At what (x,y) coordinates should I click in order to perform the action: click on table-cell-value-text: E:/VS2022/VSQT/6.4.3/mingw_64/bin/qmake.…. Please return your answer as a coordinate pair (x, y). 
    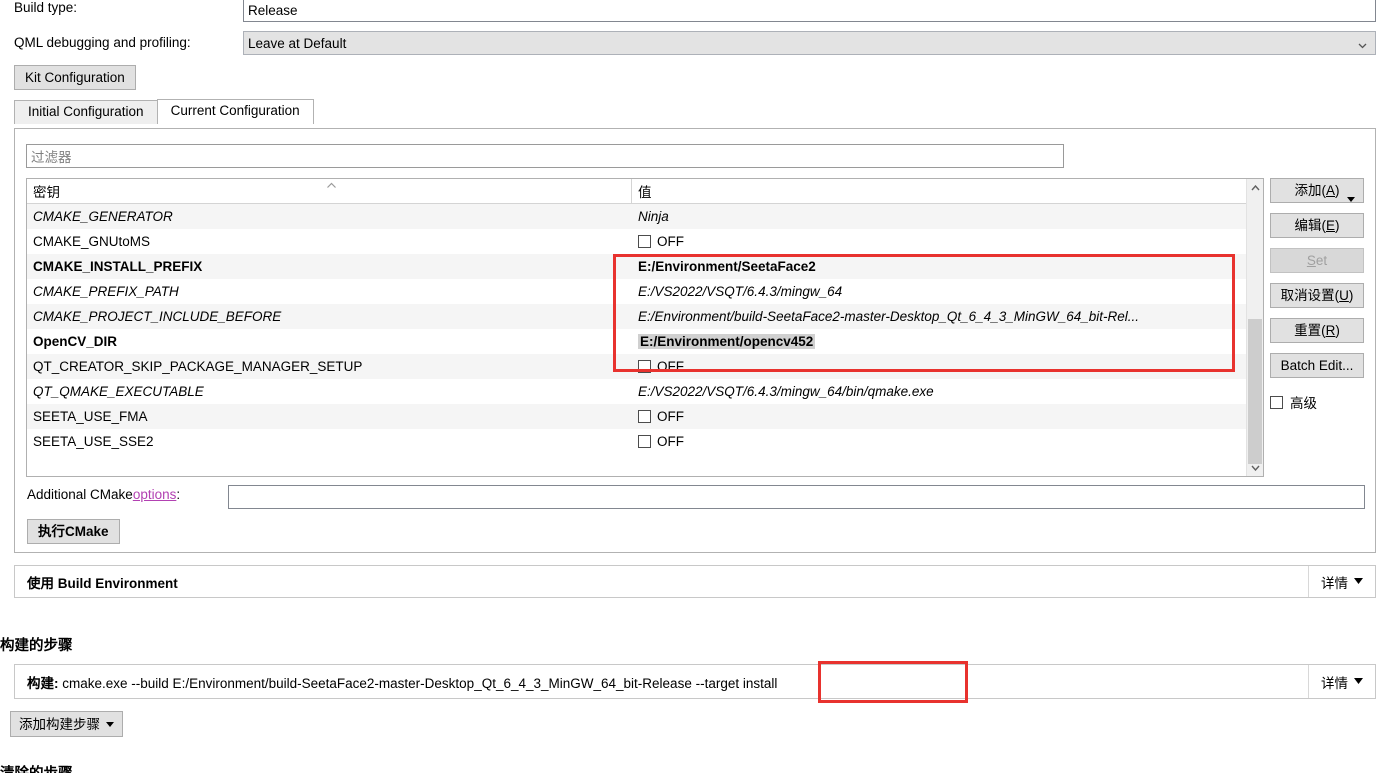
    Looking at the image, I should click on (786, 391).